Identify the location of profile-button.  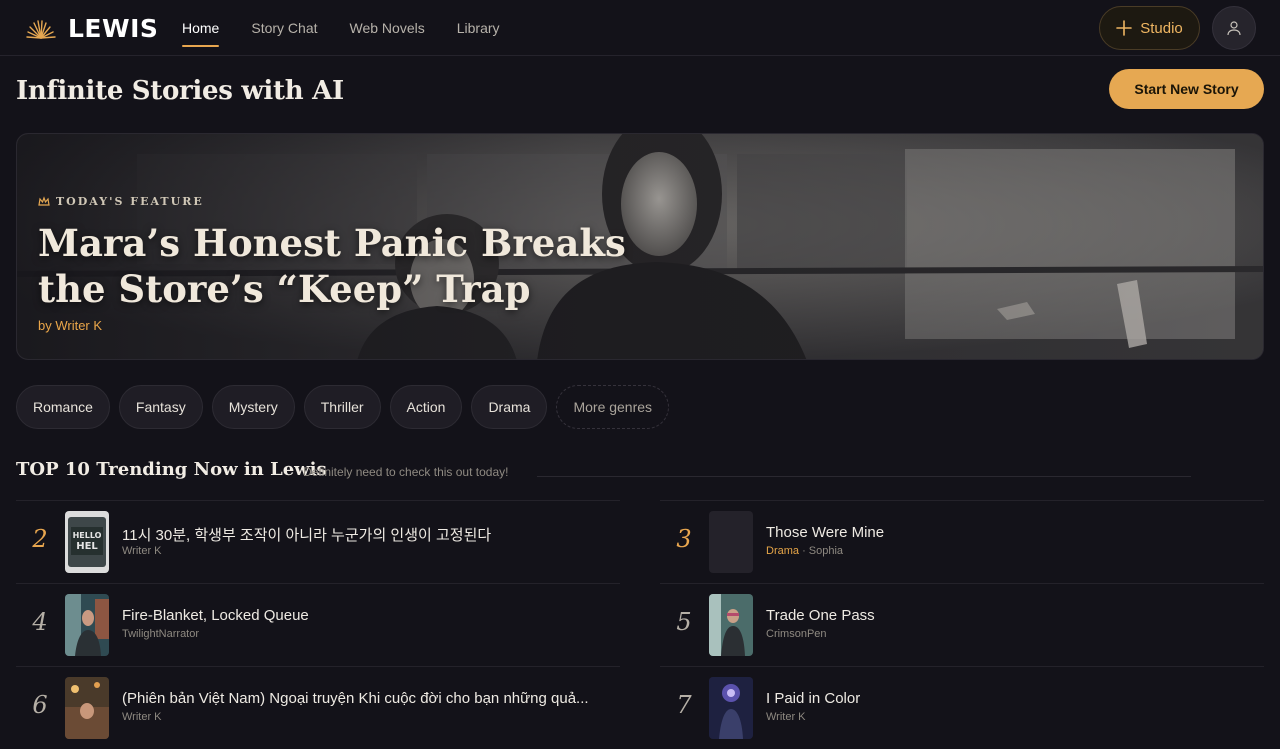
(1234, 28).